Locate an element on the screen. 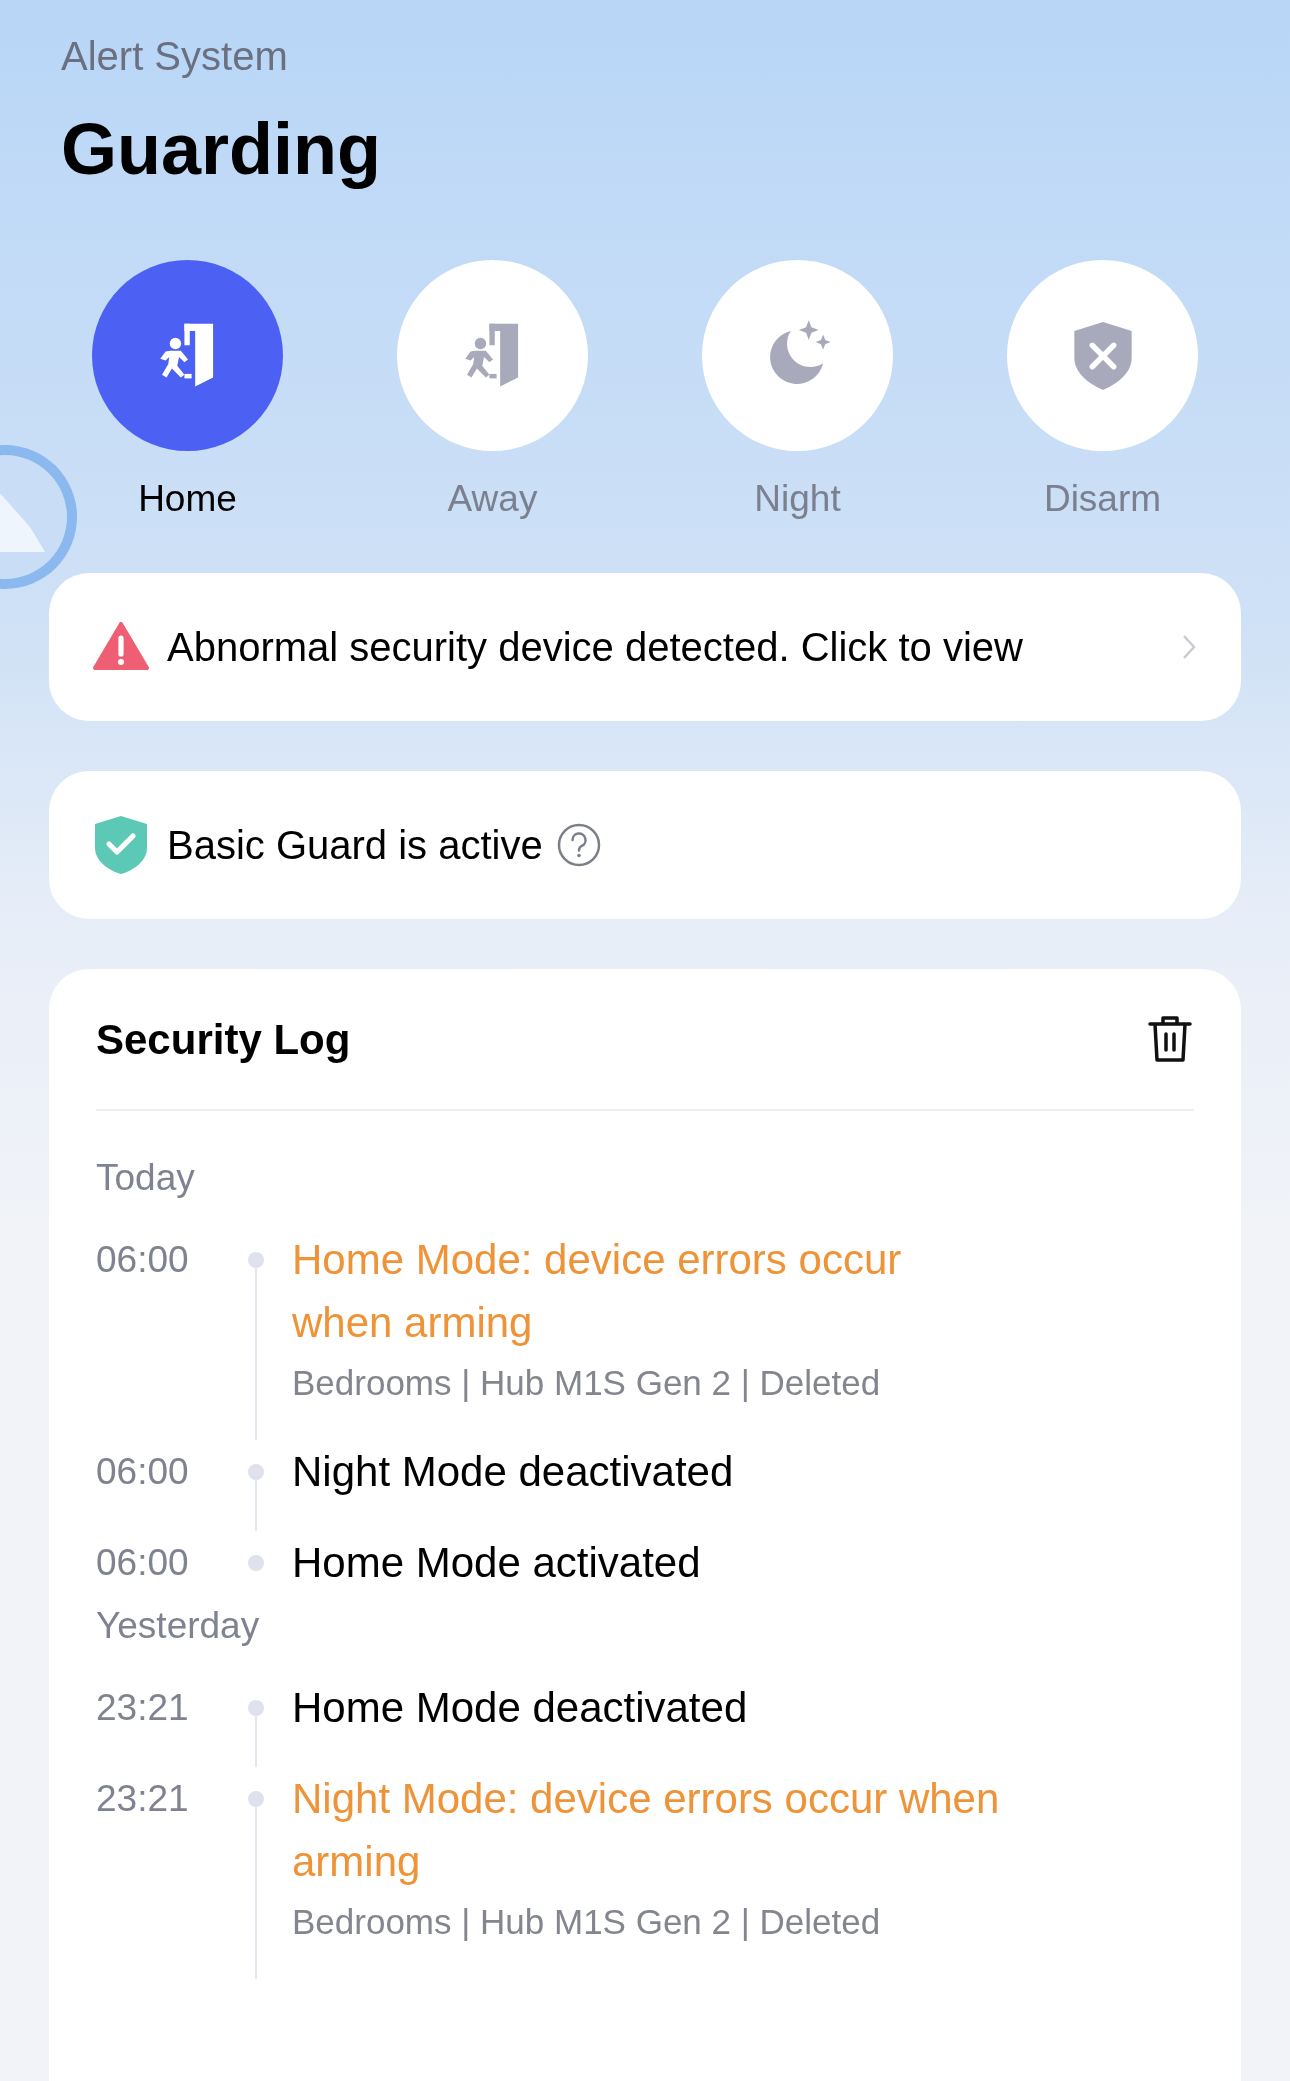 The height and width of the screenshot is (2081, 1290). page-title: Guarding is located at coordinates (221, 149).